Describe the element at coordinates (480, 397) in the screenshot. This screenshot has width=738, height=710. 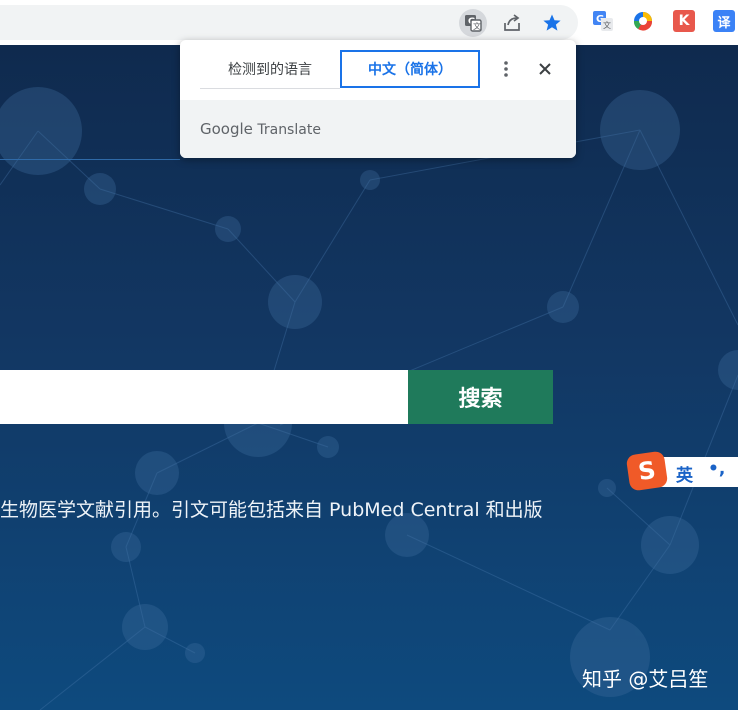
I see `search-button: 搜索` at that location.